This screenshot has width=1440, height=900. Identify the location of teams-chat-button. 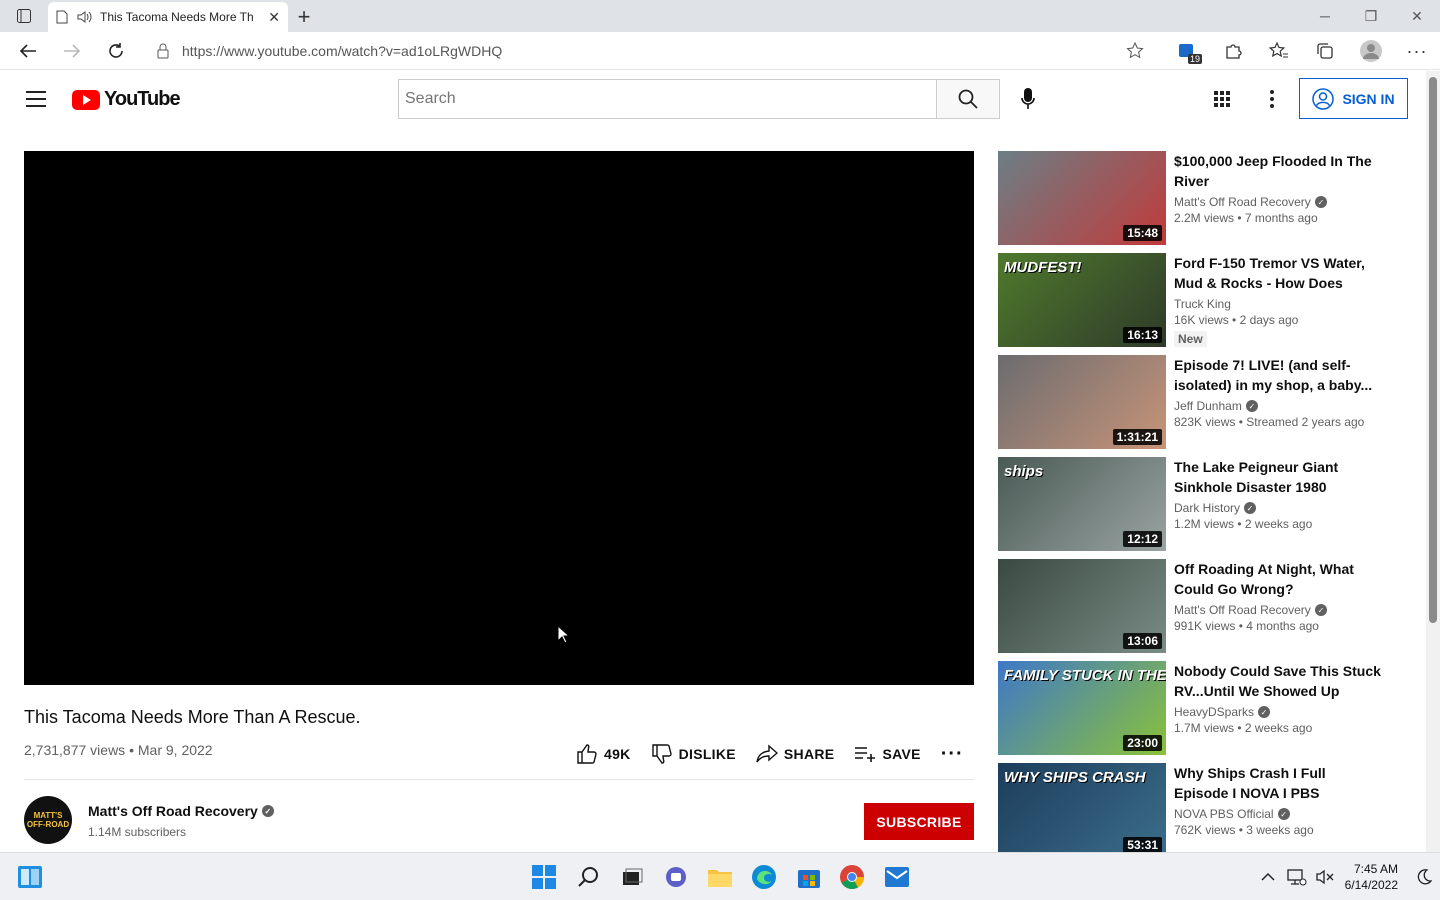
(676, 877).